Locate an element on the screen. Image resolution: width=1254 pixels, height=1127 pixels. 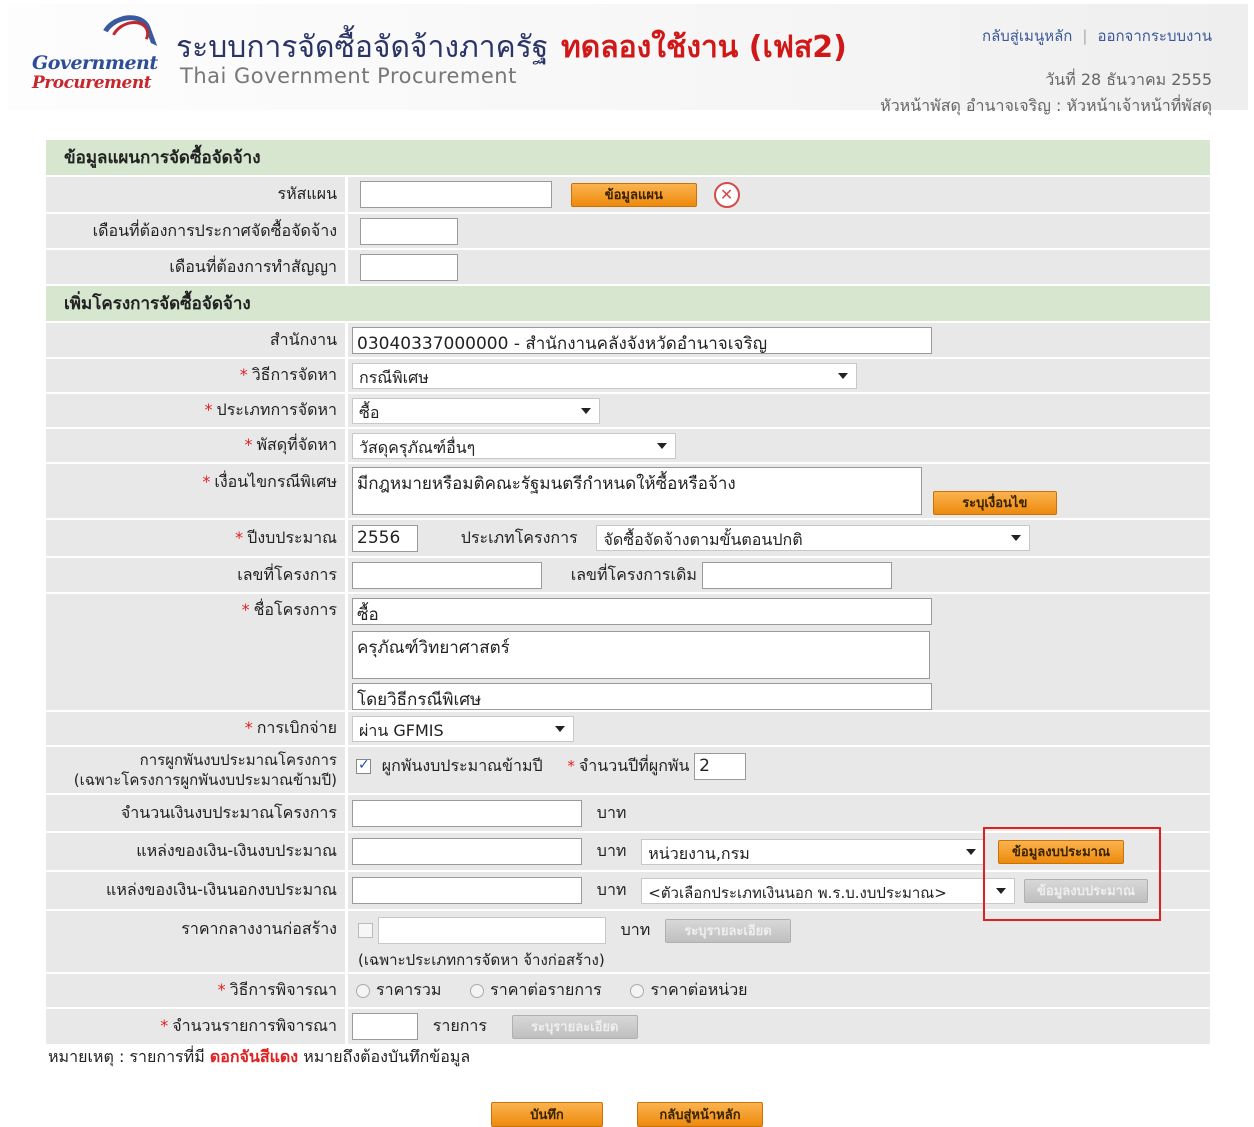
construction-price-input is located at coordinates (491, 930).